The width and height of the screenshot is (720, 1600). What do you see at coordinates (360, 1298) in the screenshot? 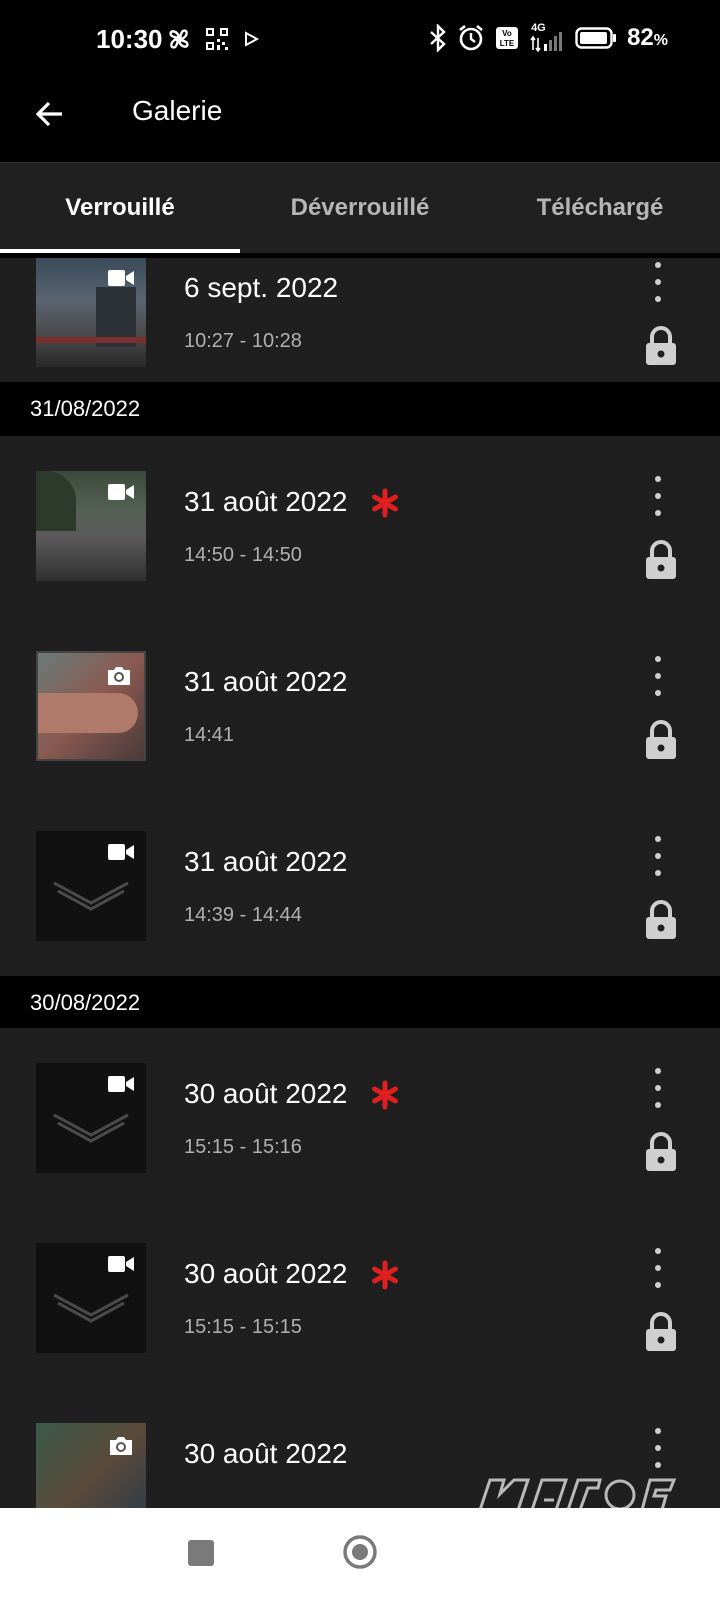
I see `gallery-item: 30 août 2022 15:15 - 15:15` at bounding box center [360, 1298].